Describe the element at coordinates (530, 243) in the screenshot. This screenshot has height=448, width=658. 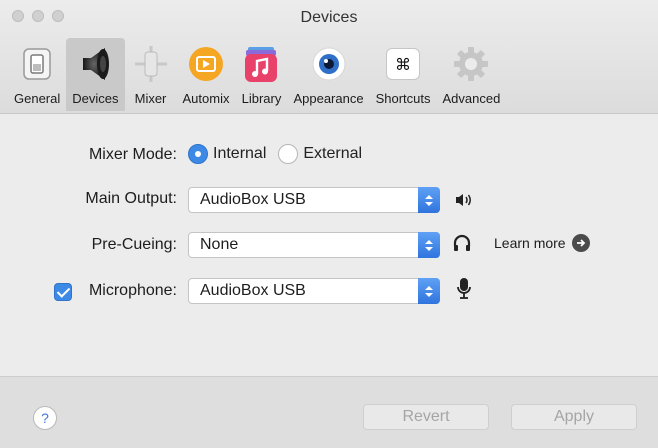
I see `learn-more-label: Learn more` at that location.